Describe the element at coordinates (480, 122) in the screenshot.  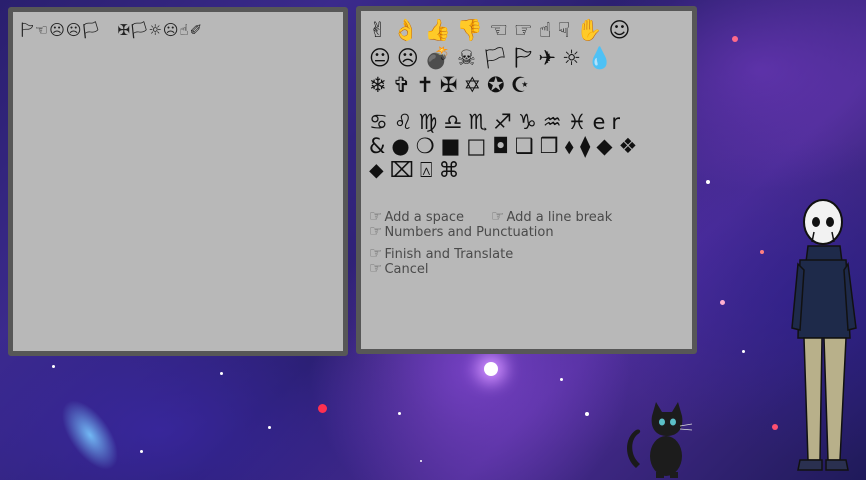
I see `glyph-button: ♏` at that location.